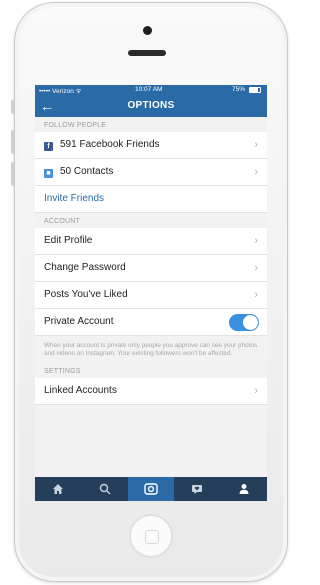  I want to click on section-header-settings: SETTINGS, so click(151, 370).